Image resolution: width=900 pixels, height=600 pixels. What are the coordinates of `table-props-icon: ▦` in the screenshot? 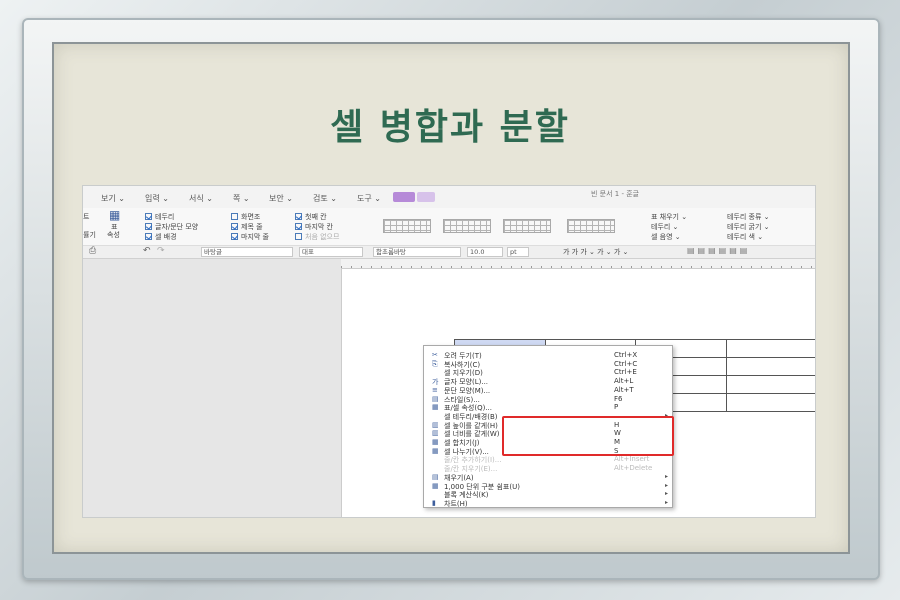 It's located at (435, 407).